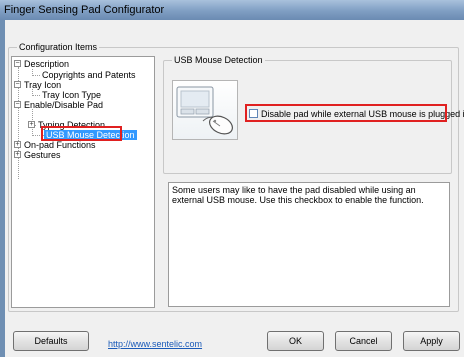 Image resolution: width=464 pixels, height=357 pixels. What do you see at coordinates (363, 341) in the screenshot?
I see `cancel-button: Cancel` at bounding box center [363, 341].